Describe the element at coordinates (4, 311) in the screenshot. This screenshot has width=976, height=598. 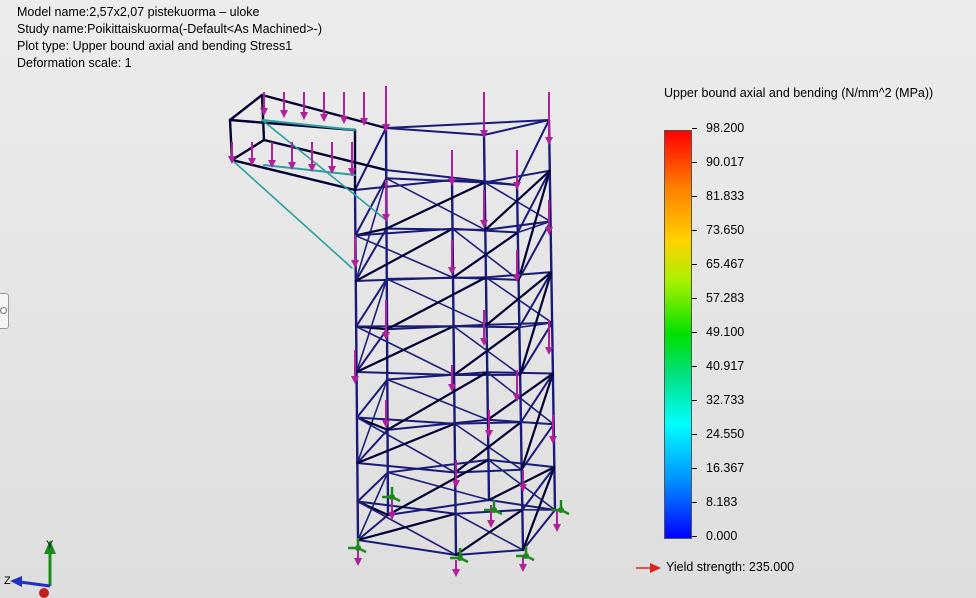
I see `side-panel-handle-icon` at that location.